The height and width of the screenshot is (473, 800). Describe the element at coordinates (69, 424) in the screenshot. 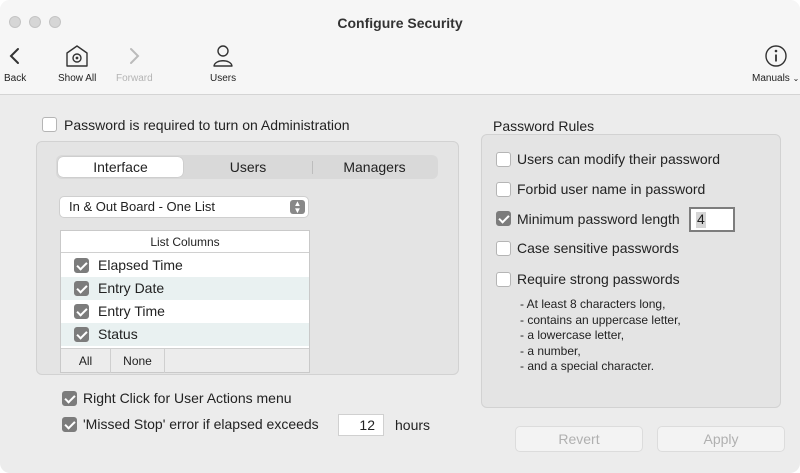

I see `missed-stop-checkbox` at that location.